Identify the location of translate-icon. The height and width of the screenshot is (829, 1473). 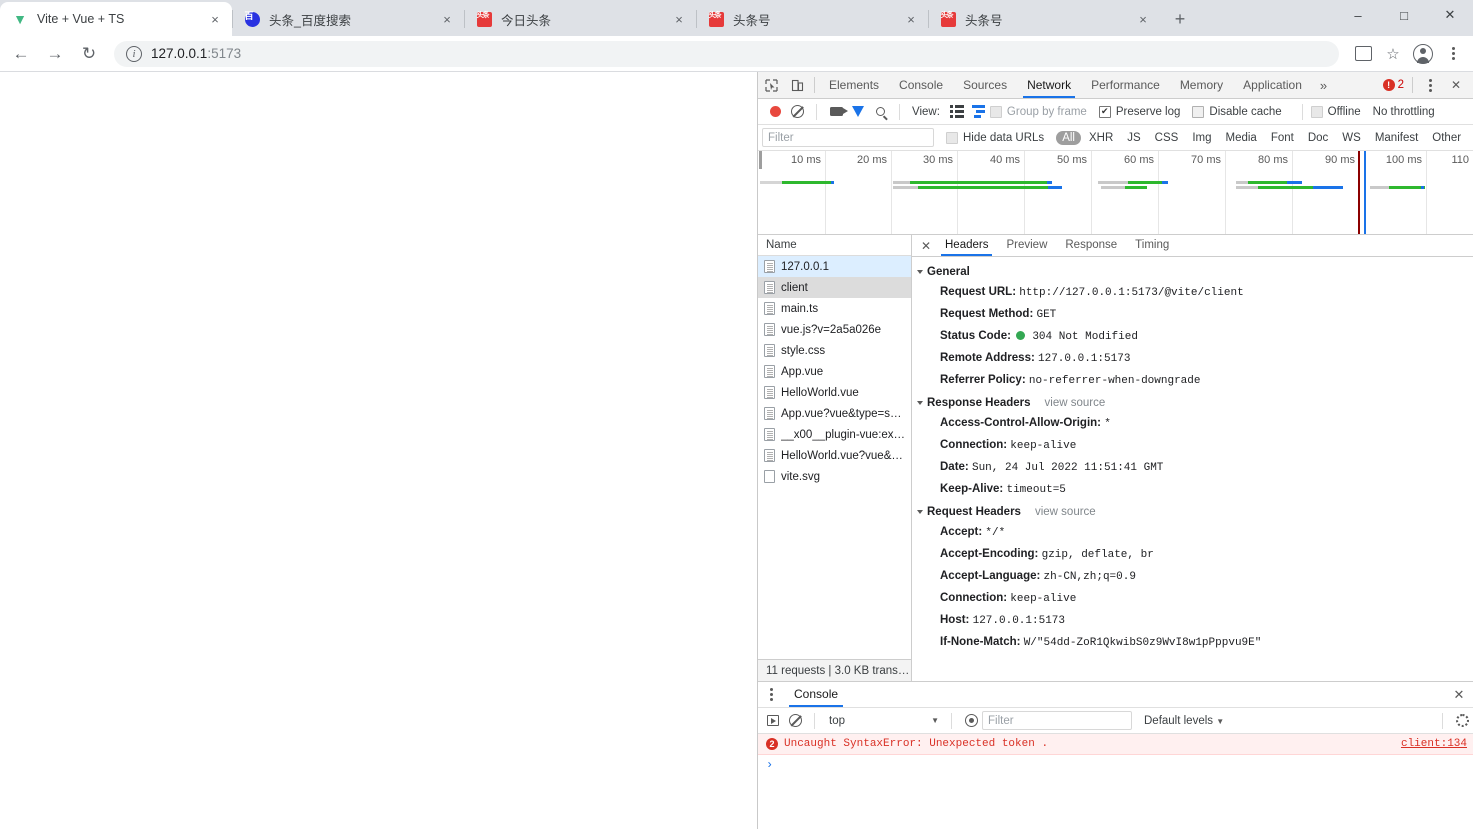
(1363, 54).